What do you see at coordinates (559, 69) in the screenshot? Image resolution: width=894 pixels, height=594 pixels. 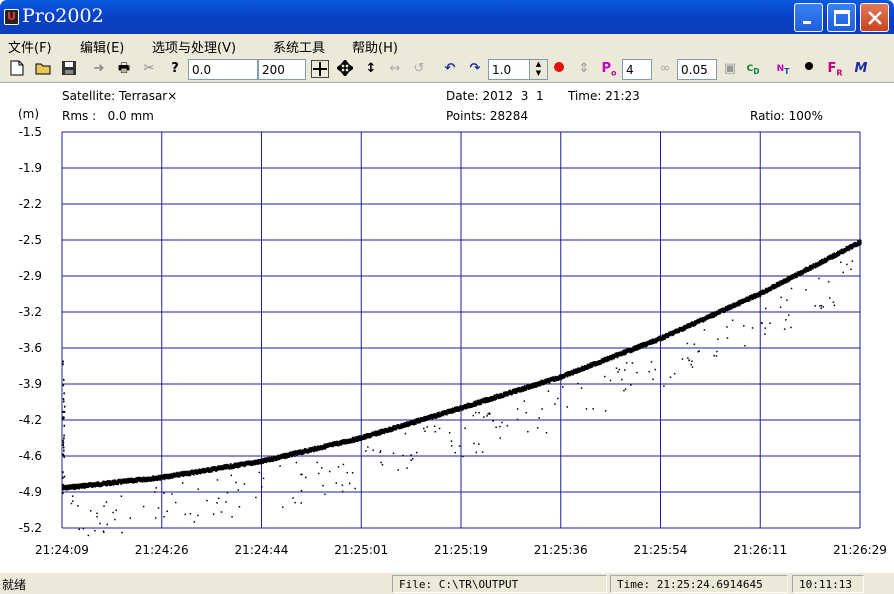 I see `red-dot-icon` at bounding box center [559, 69].